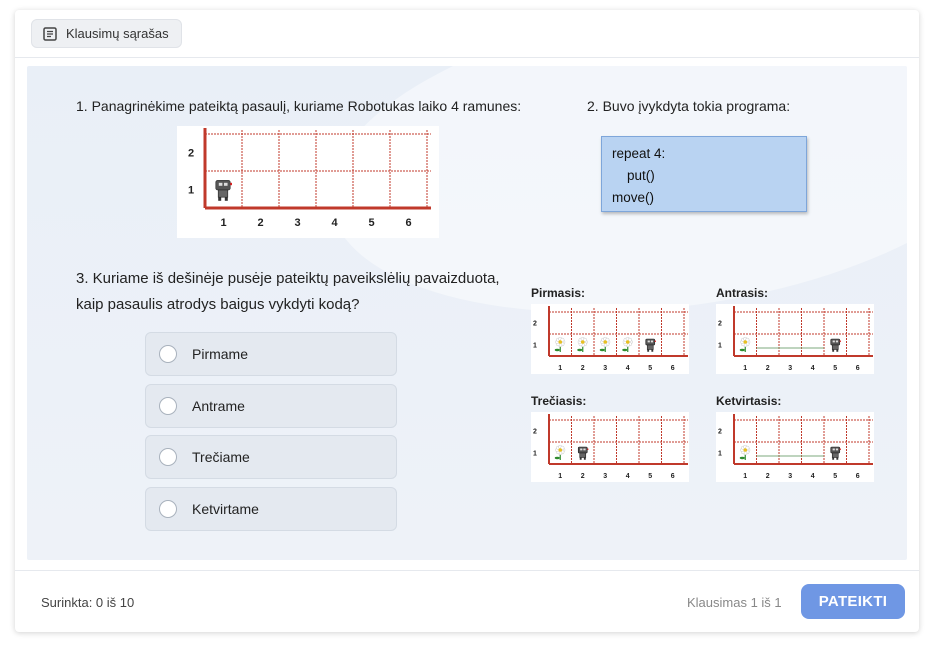 The height and width of the screenshot is (652, 934). What do you see at coordinates (795, 447) in the screenshot?
I see `variant-4-grid: 2 1 1 2 3 4 5 6` at bounding box center [795, 447].